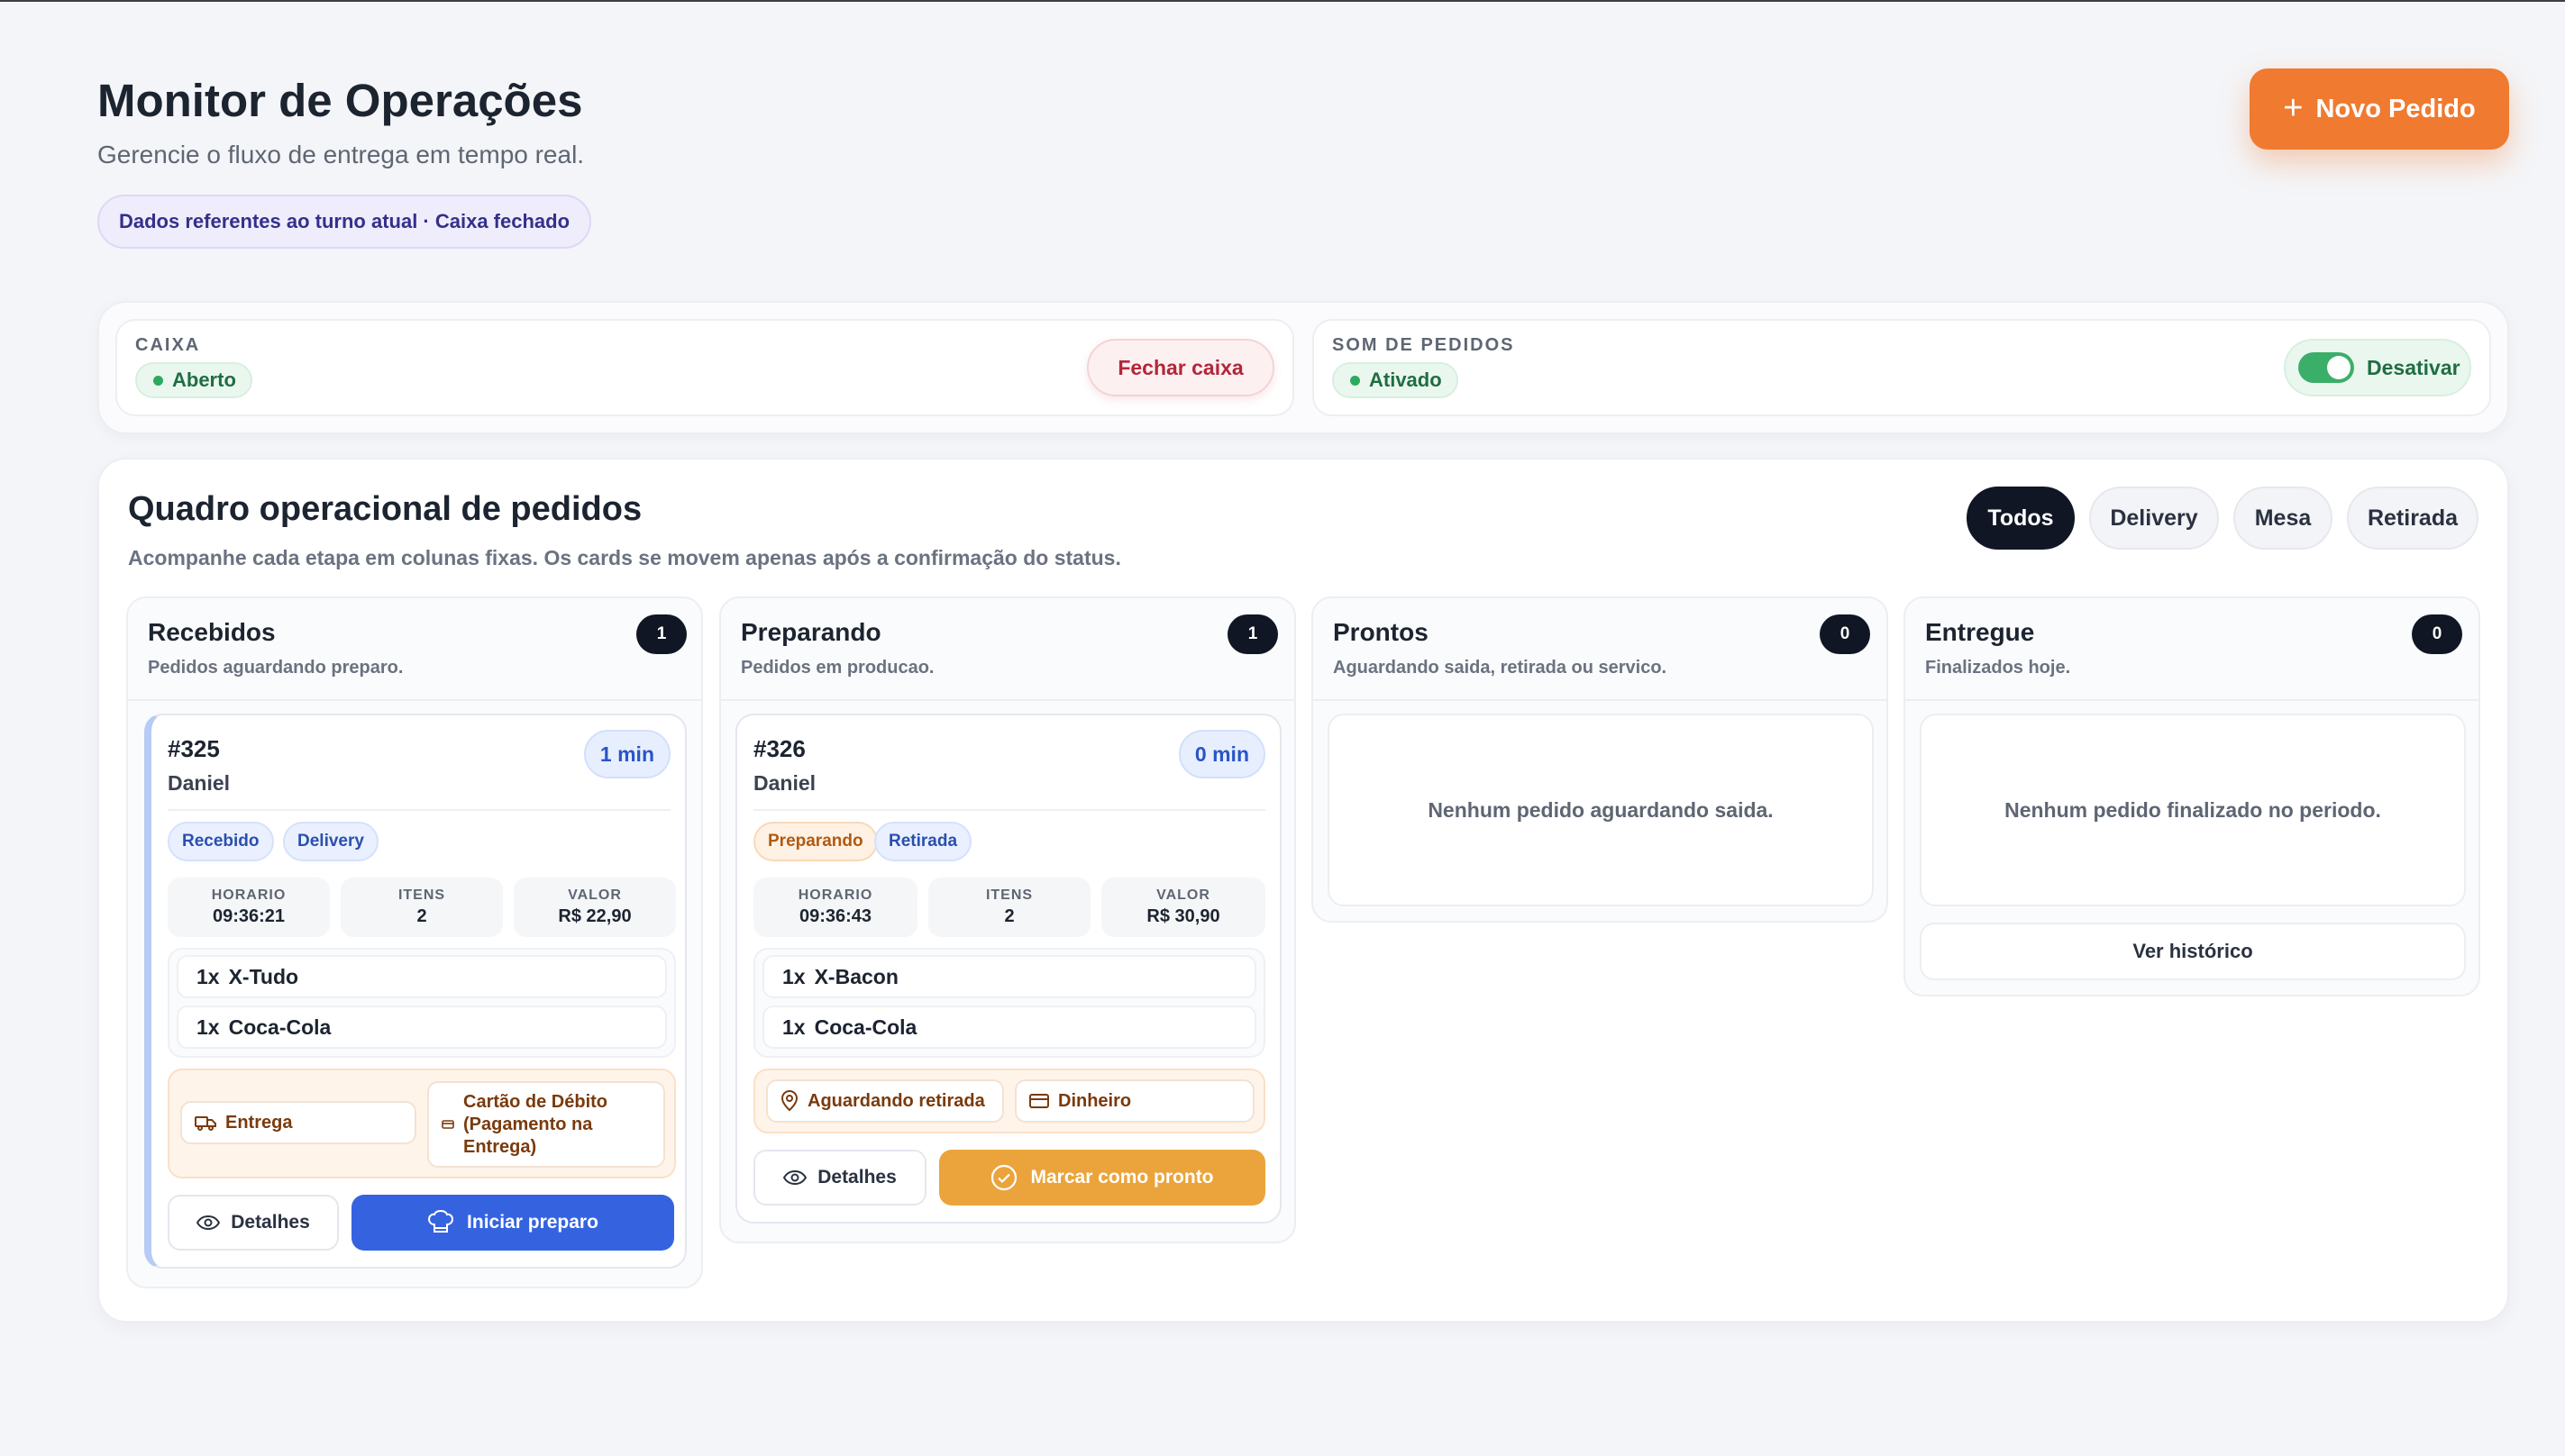 This screenshot has height=1456, width=2565. I want to click on sound-toggle-label: Desativar, so click(2413, 367).